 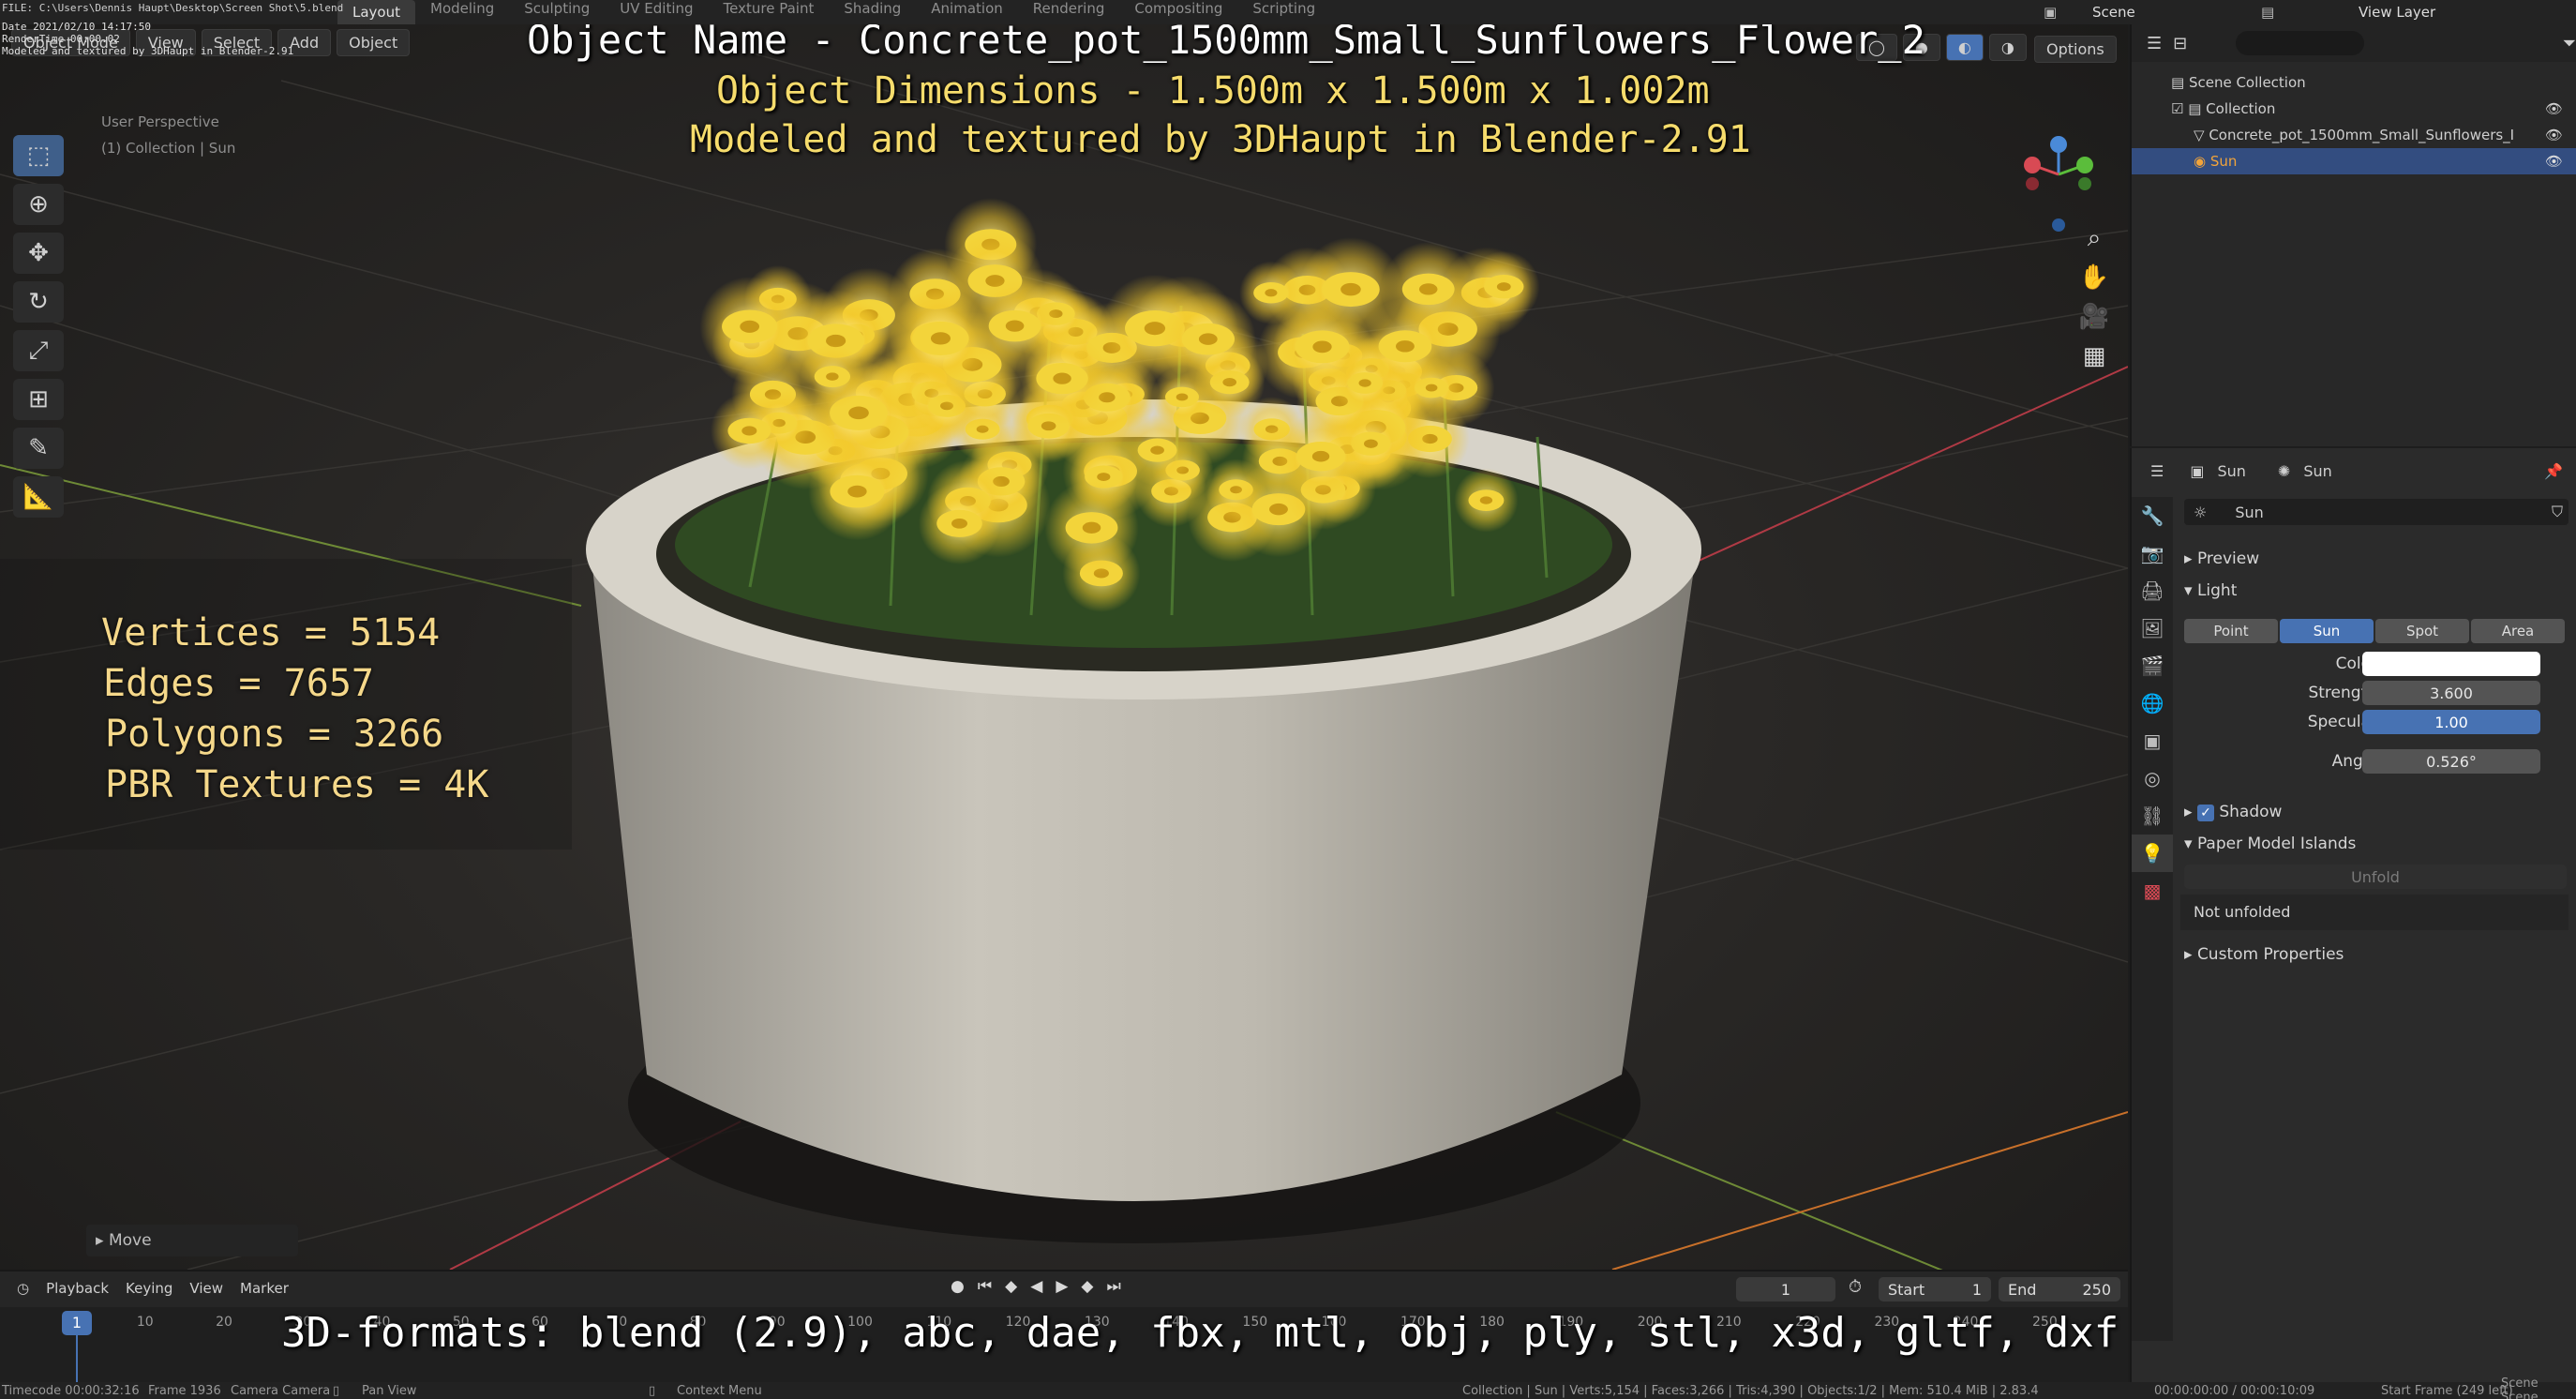 I want to click on shadow-checkbox: ✓, so click(x=2205, y=813).